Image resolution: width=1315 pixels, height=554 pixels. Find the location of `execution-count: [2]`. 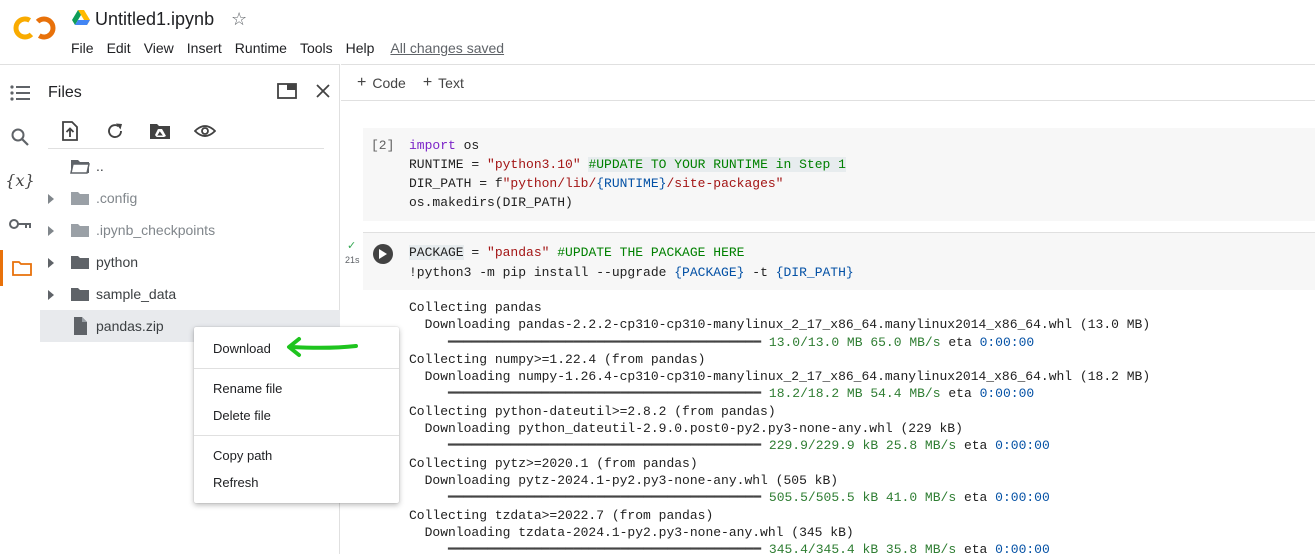

execution-count: [2] is located at coordinates (383, 145).